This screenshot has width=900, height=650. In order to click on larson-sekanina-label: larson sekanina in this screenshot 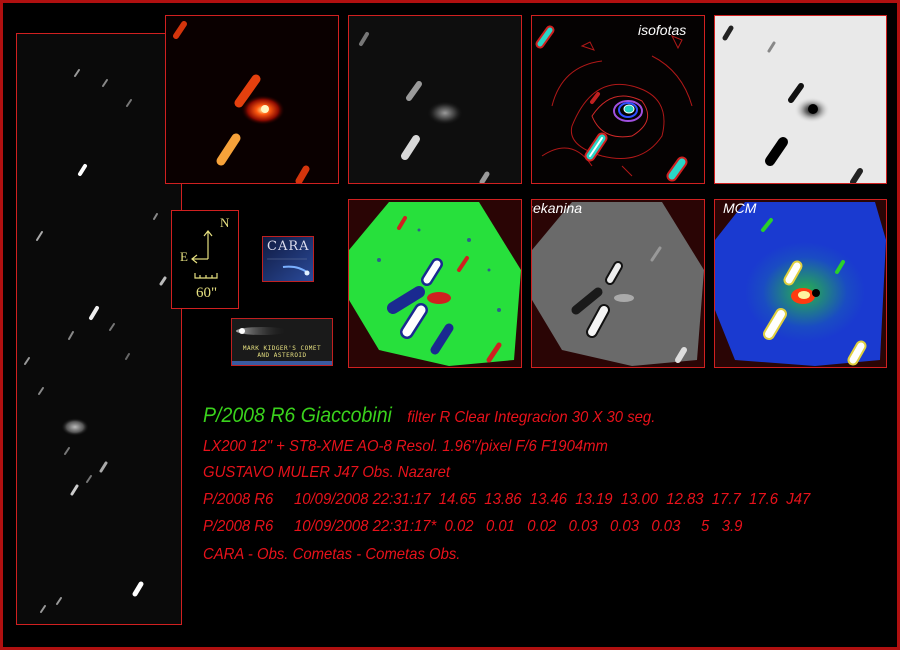, I will do `click(557, 208)`.